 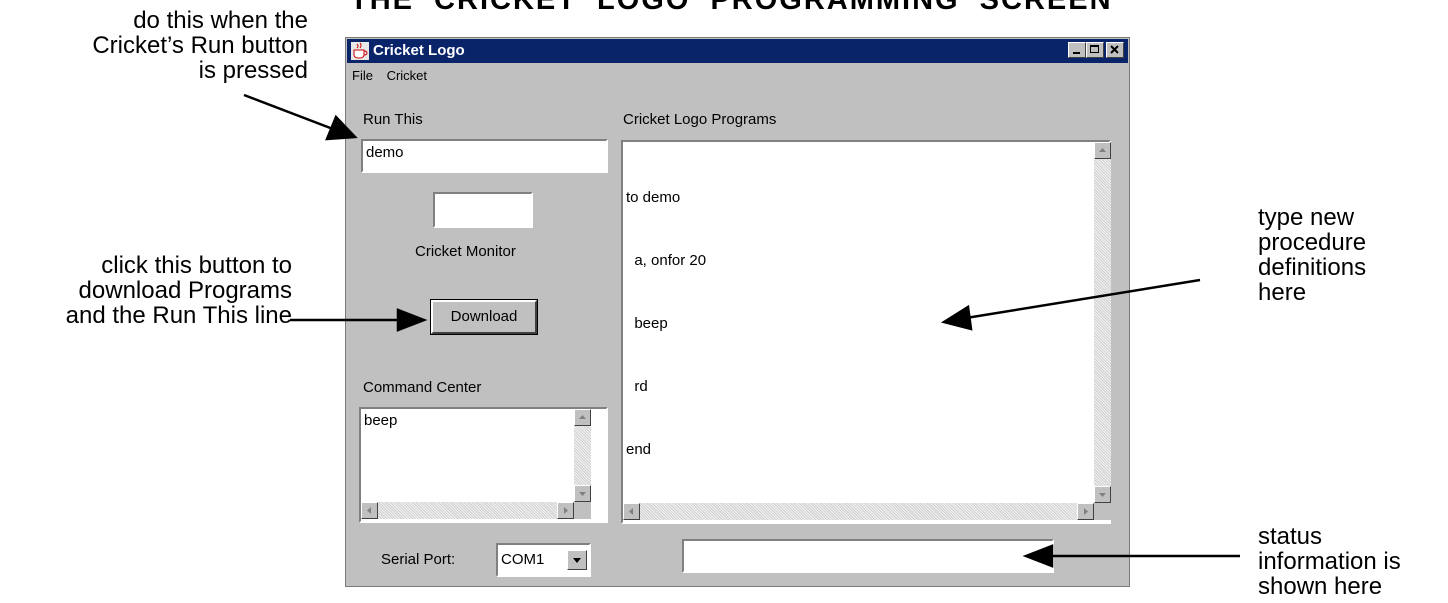 What do you see at coordinates (288, 112) in the screenshot?
I see `run-this-arrow` at bounding box center [288, 112].